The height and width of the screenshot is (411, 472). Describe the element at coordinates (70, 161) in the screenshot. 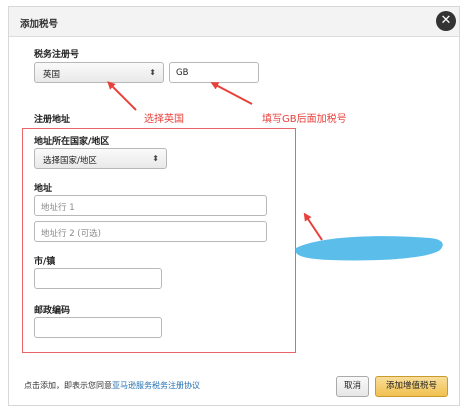

I see `country-region-value: 选择国家/地区` at that location.